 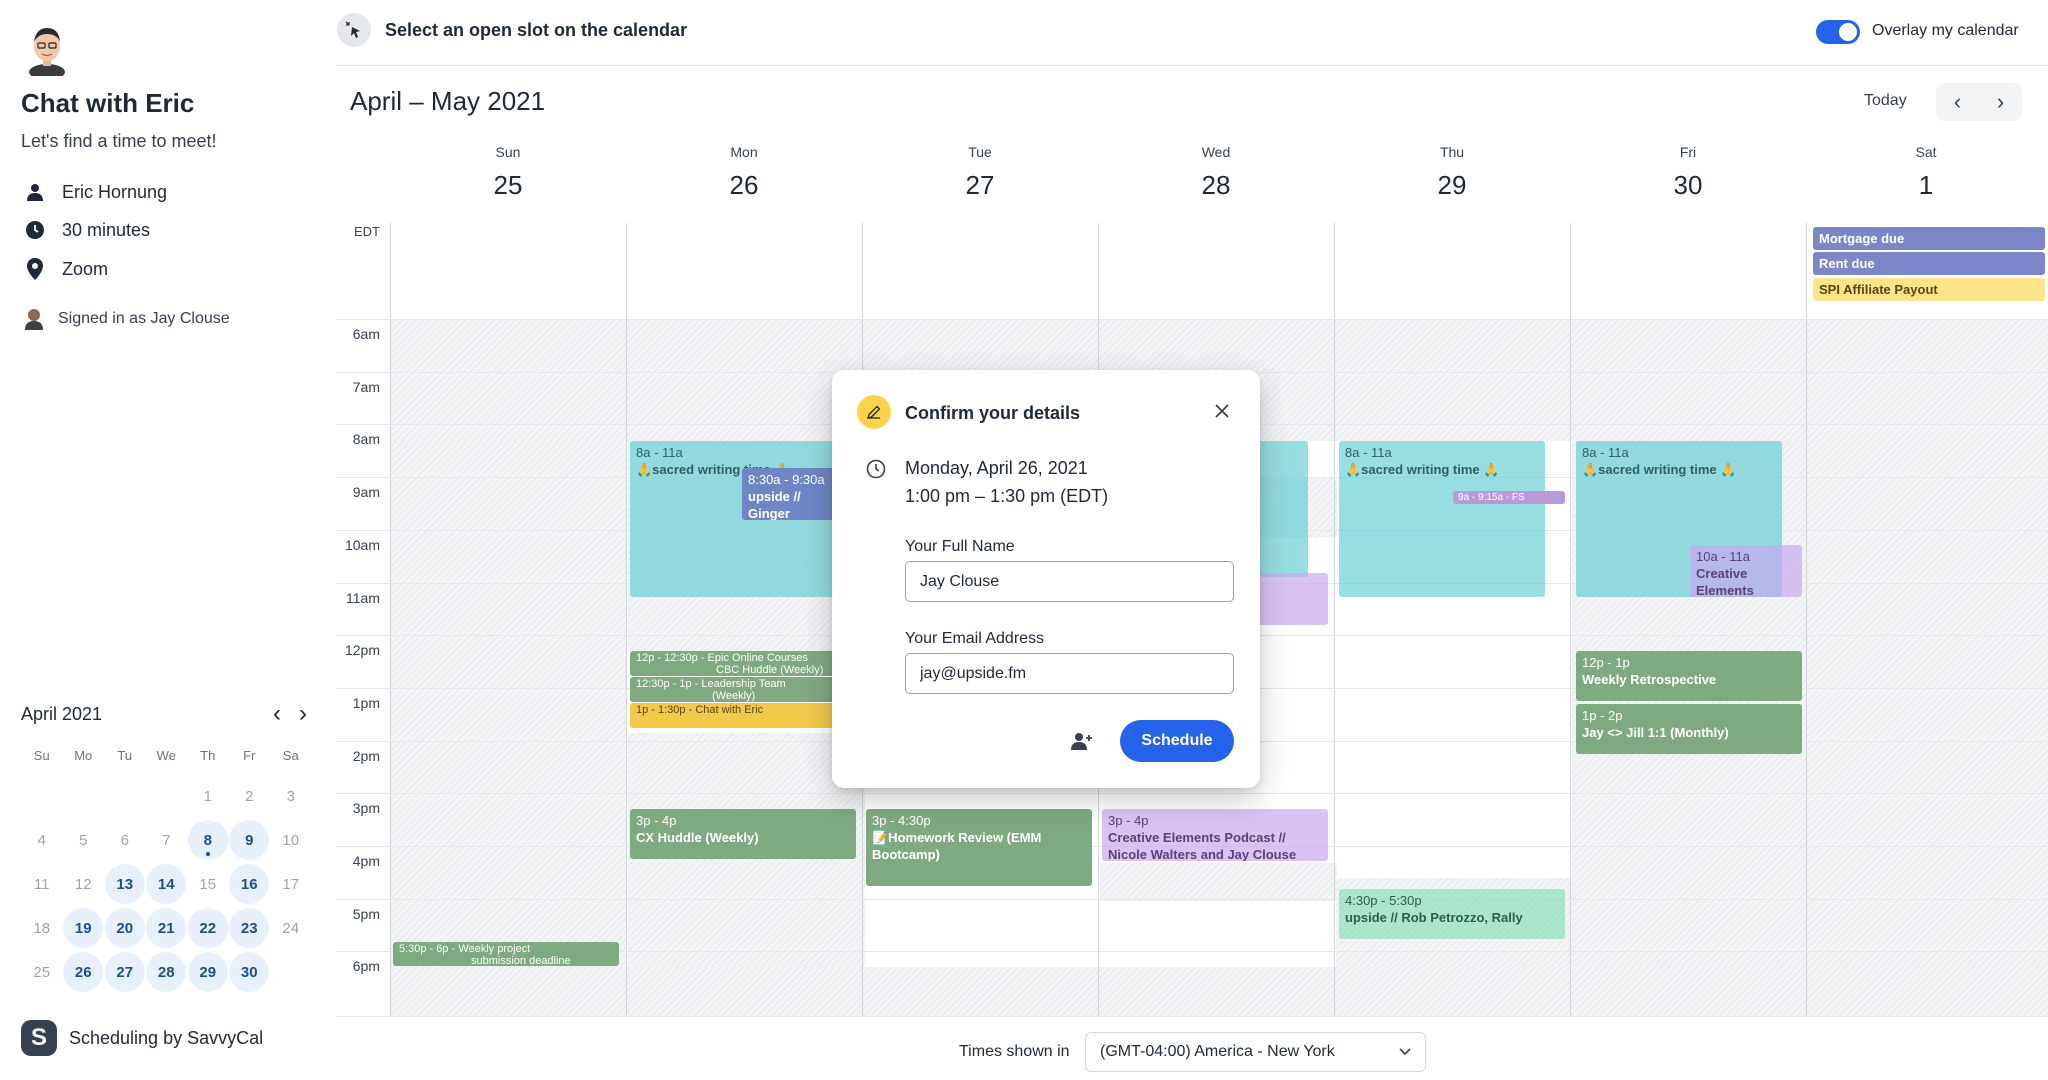 What do you see at coordinates (743, 834) in the screenshot?
I see `calendar-event: 3p - 4p CX Huddle (Weekly)` at bounding box center [743, 834].